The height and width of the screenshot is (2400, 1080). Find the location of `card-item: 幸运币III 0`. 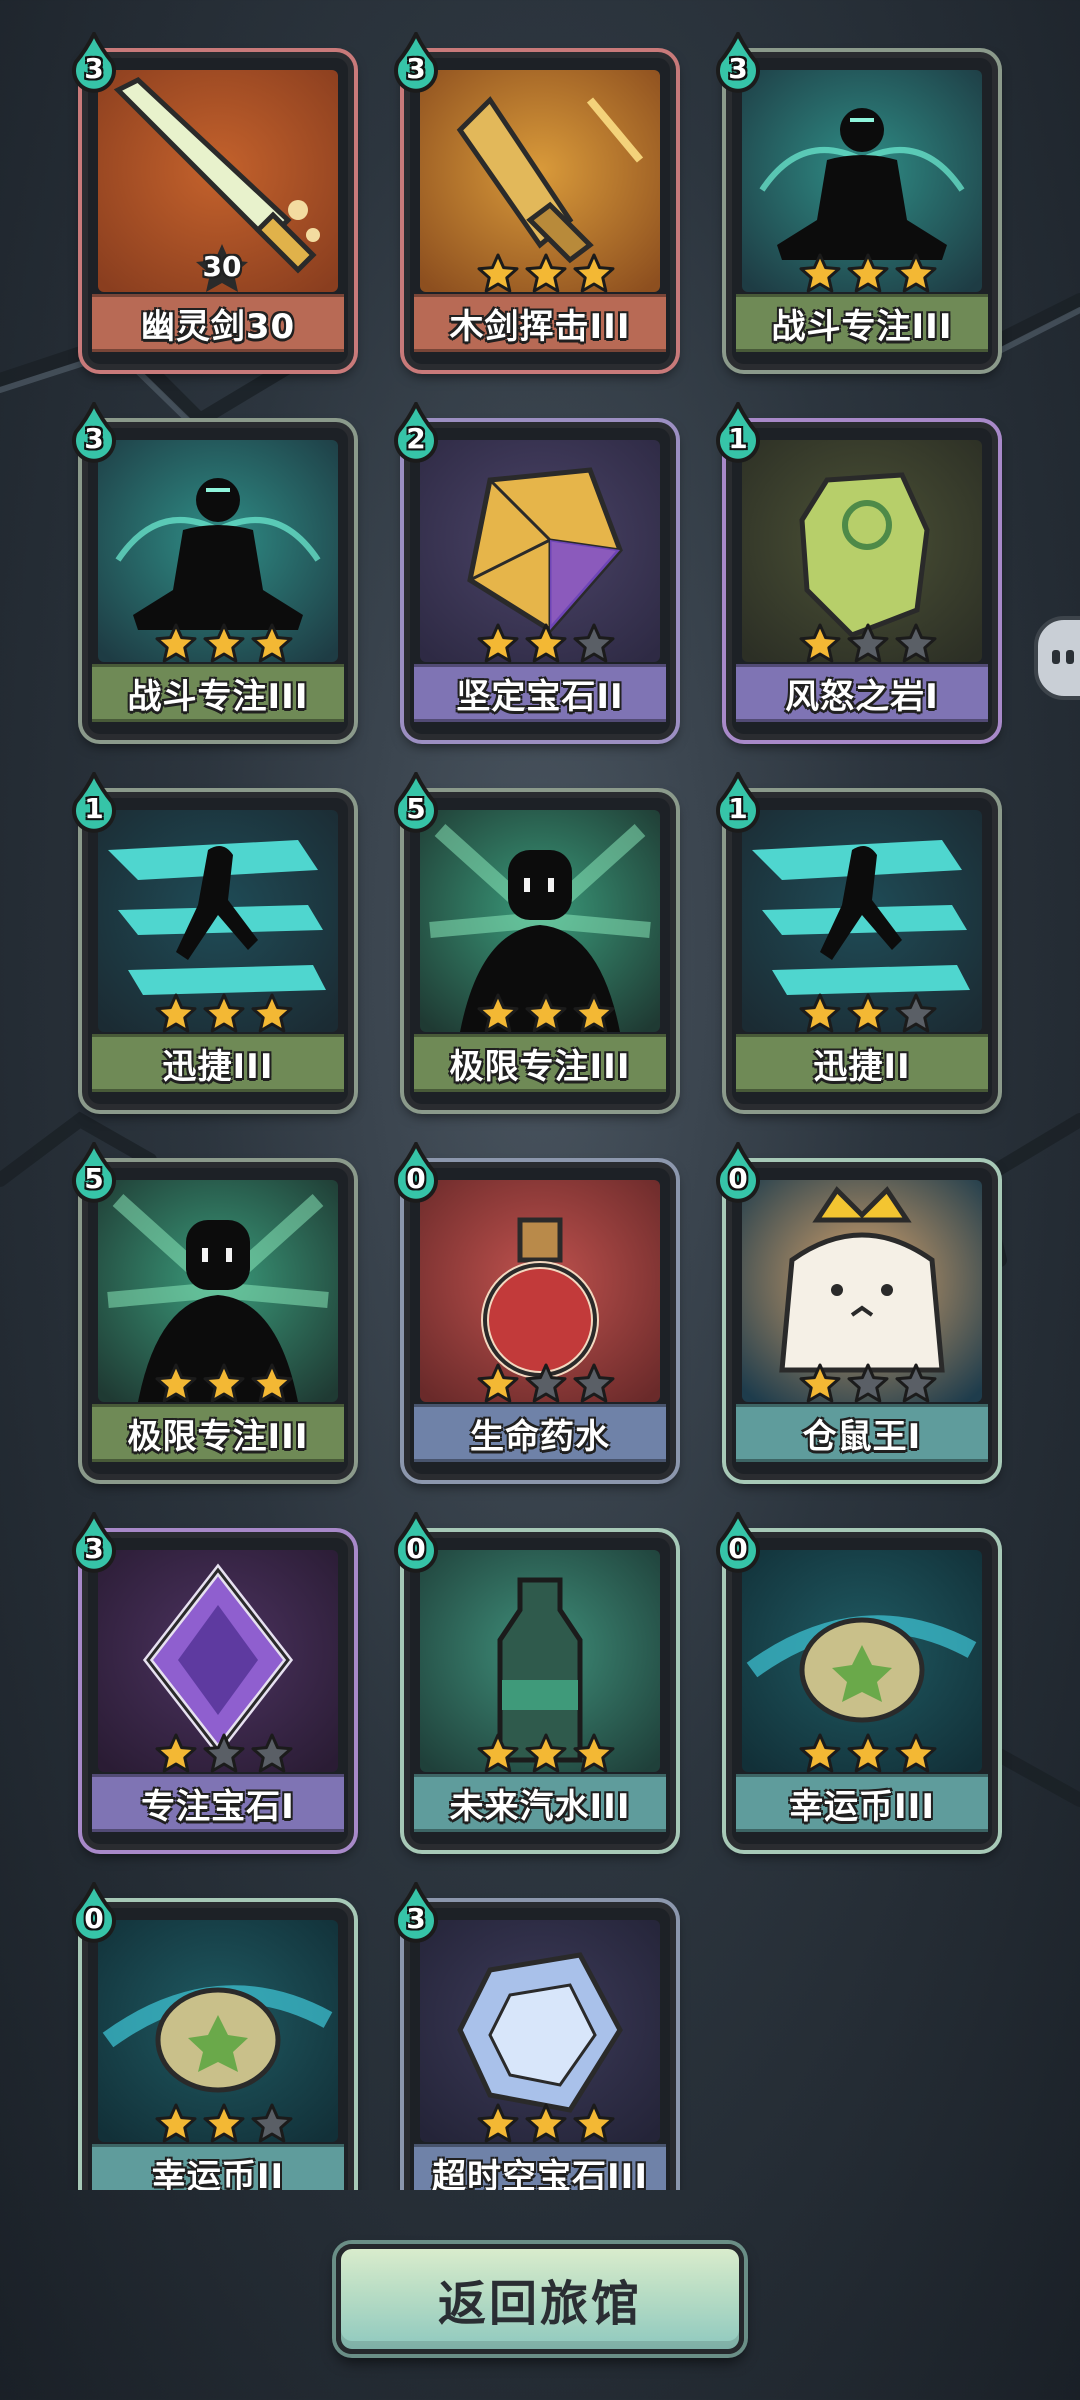

card-item: 幸运币III 0 is located at coordinates (857, 1681).